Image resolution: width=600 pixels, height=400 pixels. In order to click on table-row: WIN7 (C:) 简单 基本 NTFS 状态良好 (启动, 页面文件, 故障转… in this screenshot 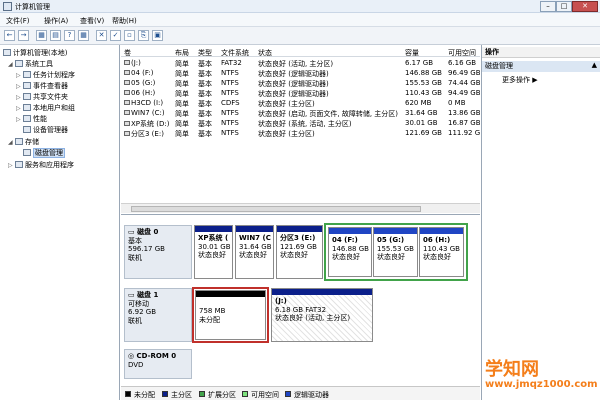, I will do `click(300, 113)`.